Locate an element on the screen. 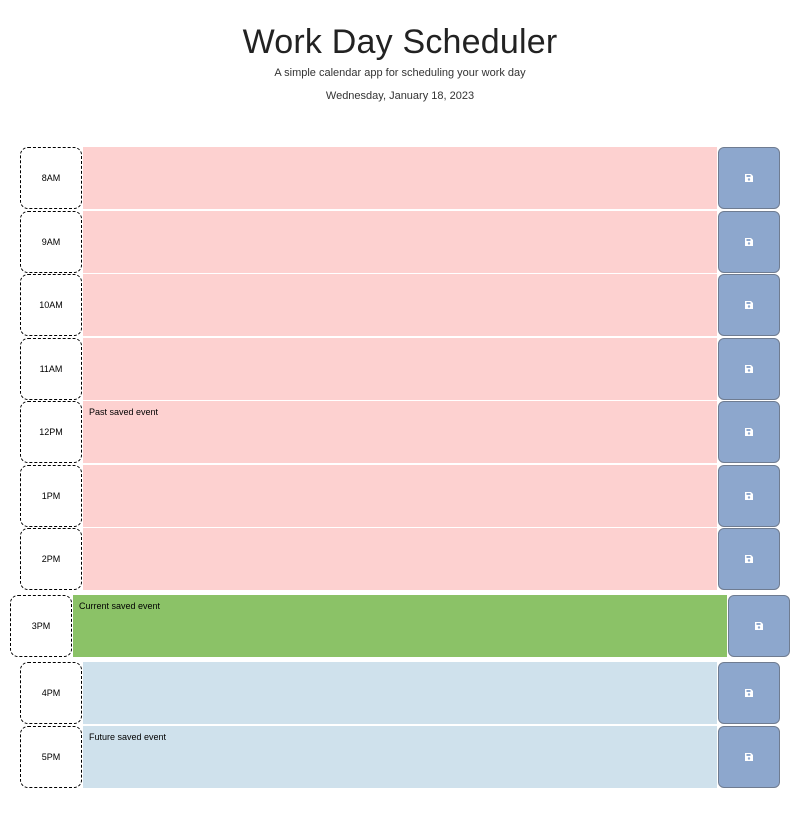 The height and width of the screenshot is (830, 800). hour-label: 11AM is located at coordinates (51, 369).